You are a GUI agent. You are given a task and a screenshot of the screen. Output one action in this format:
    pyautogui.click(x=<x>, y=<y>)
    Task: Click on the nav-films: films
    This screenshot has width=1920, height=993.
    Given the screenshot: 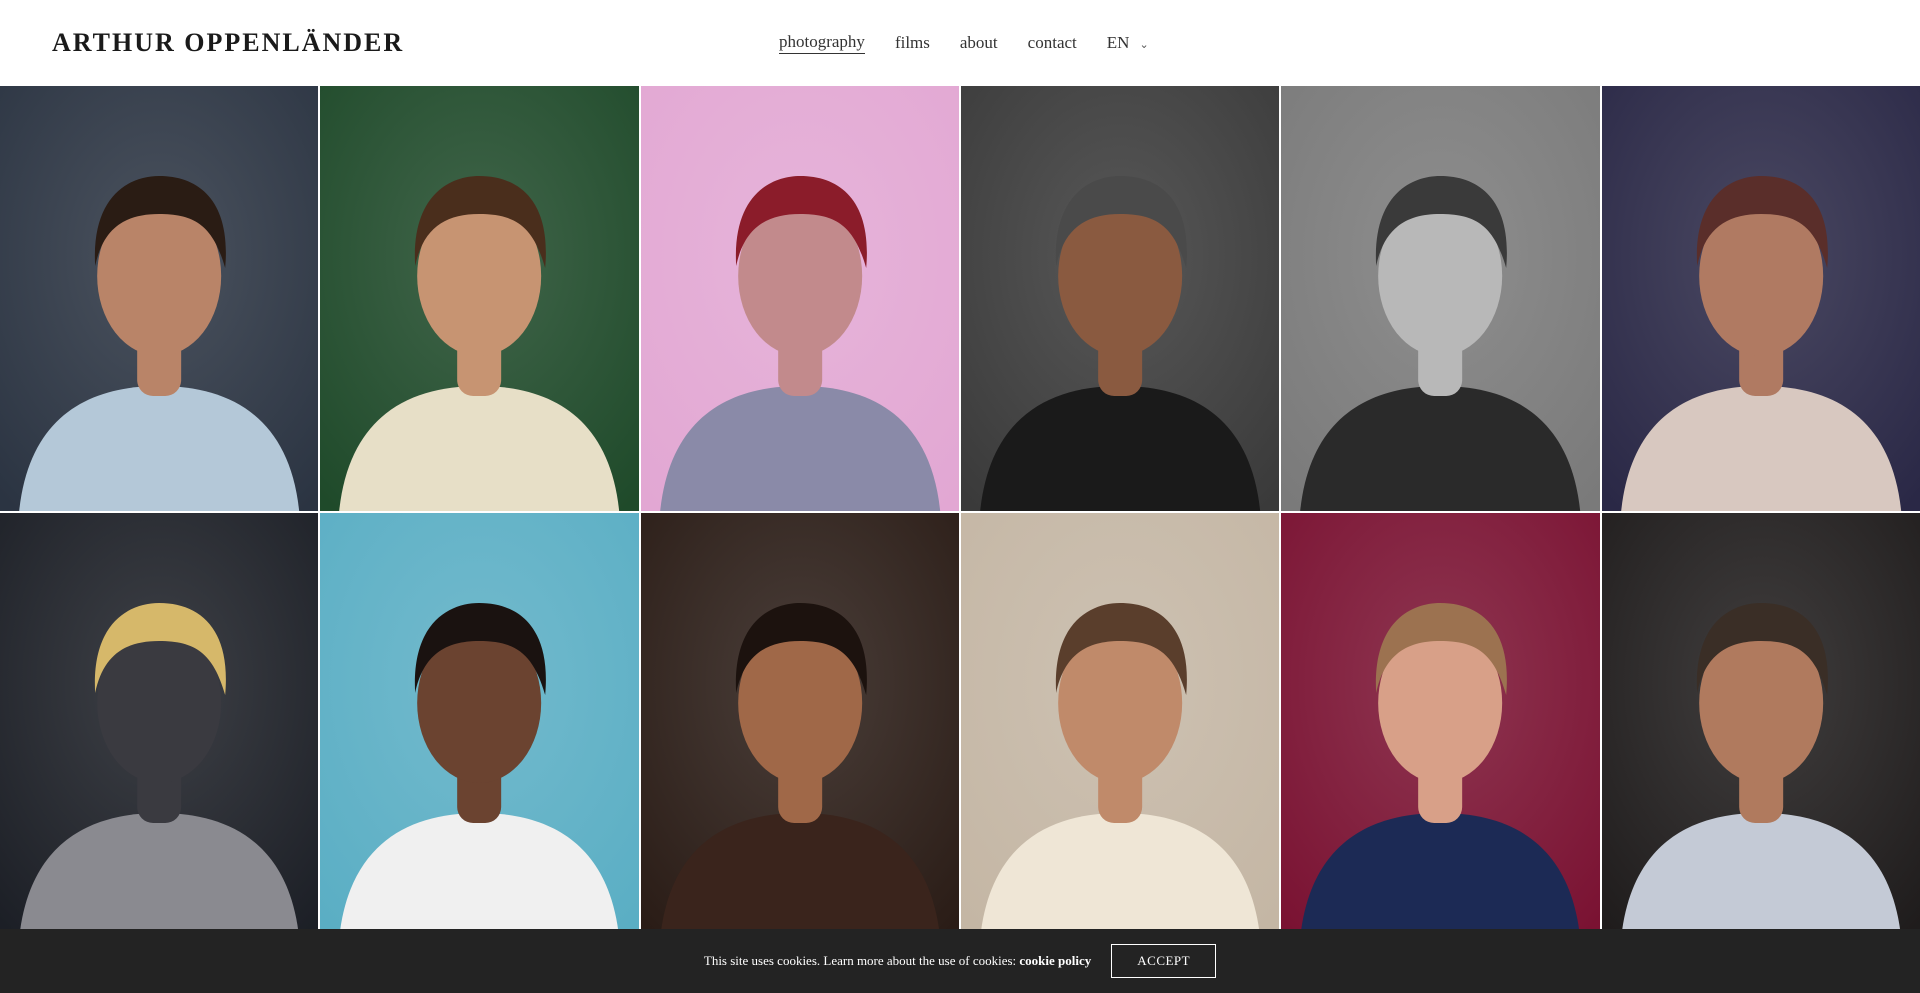 What is the action you would take?
    pyautogui.click(x=912, y=43)
    